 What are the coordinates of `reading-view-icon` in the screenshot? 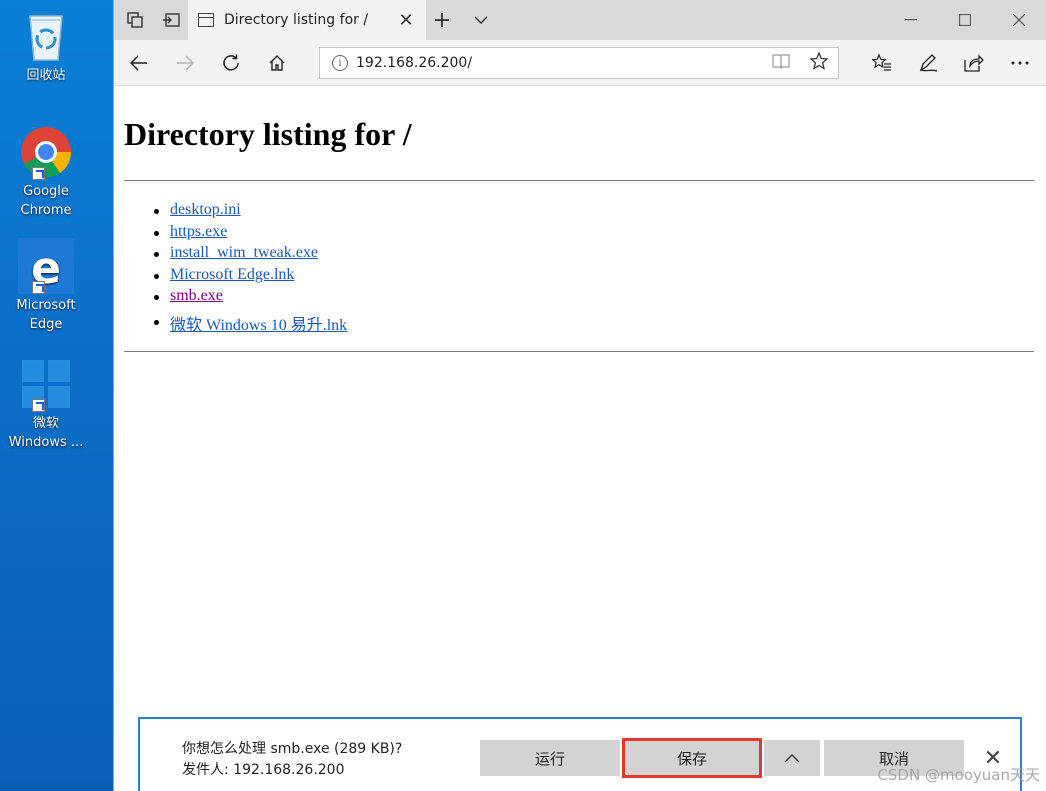 It's located at (781, 63).